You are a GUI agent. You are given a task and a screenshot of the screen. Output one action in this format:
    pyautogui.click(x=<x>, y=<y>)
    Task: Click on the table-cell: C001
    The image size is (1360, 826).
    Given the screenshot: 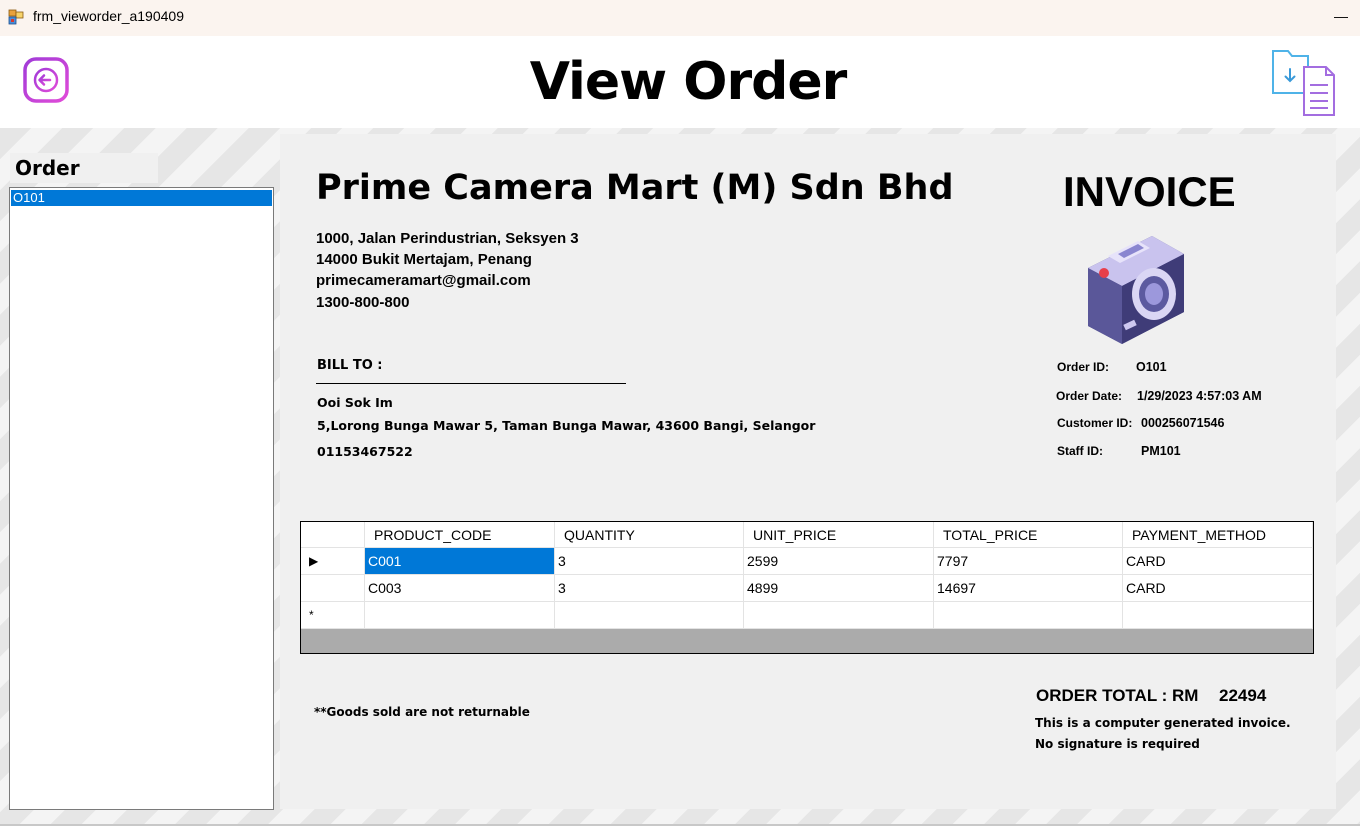 What is the action you would take?
    pyautogui.click(x=460, y=561)
    